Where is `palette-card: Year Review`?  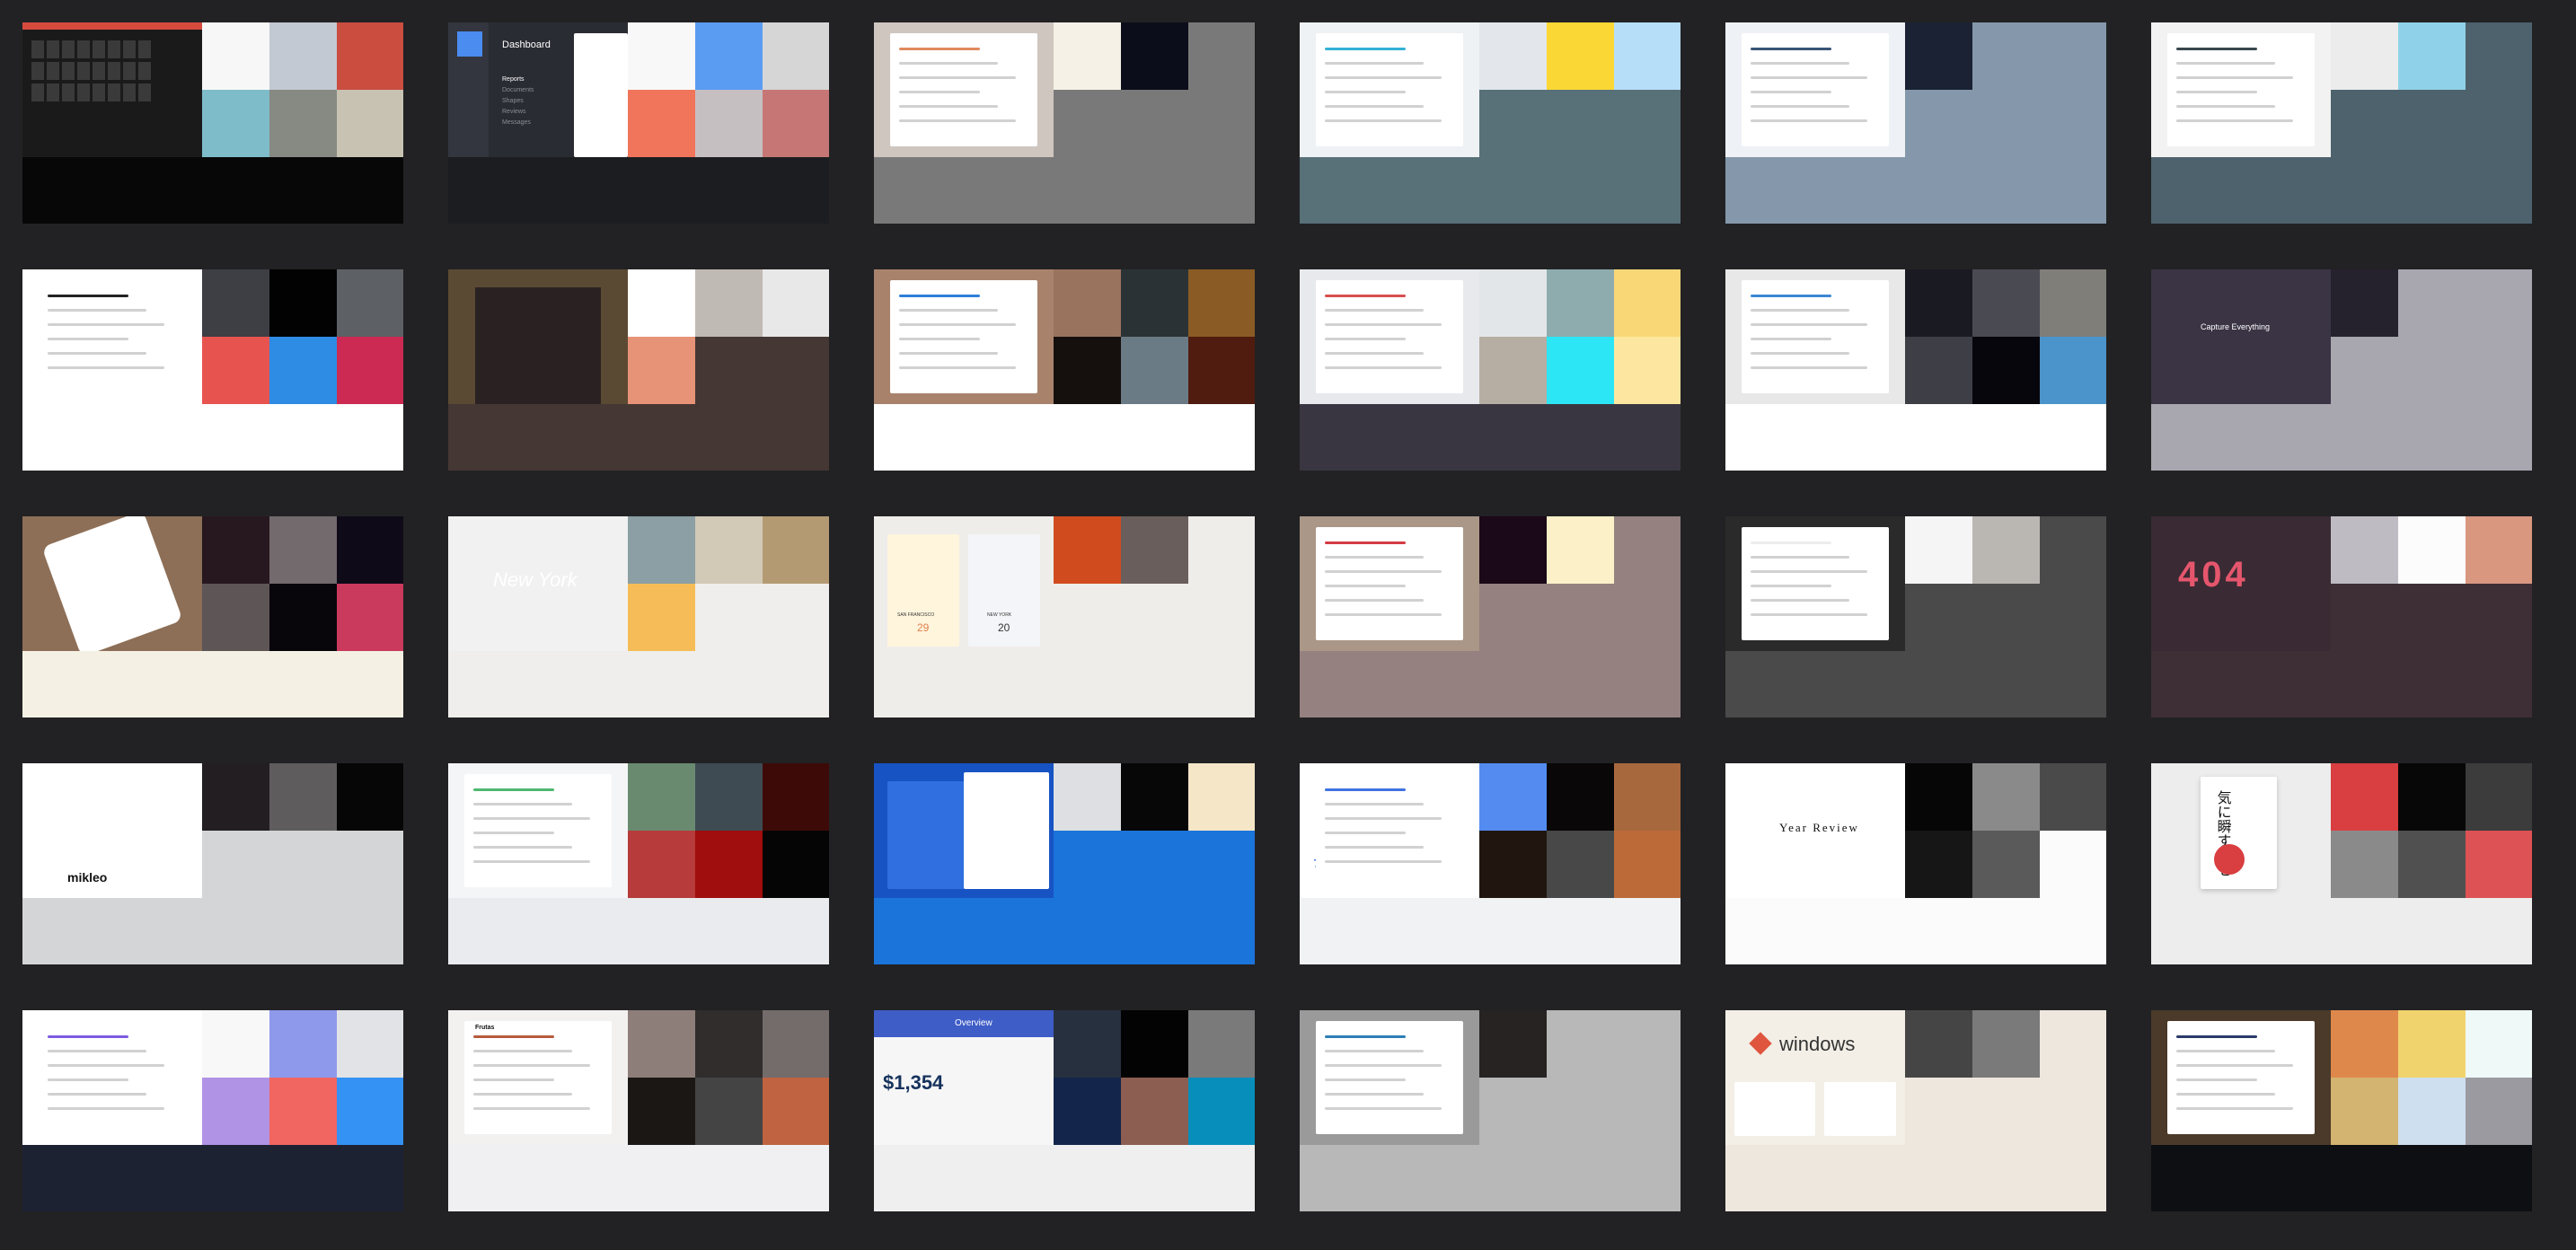
palette-card: Year Review is located at coordinates (1915, 863).